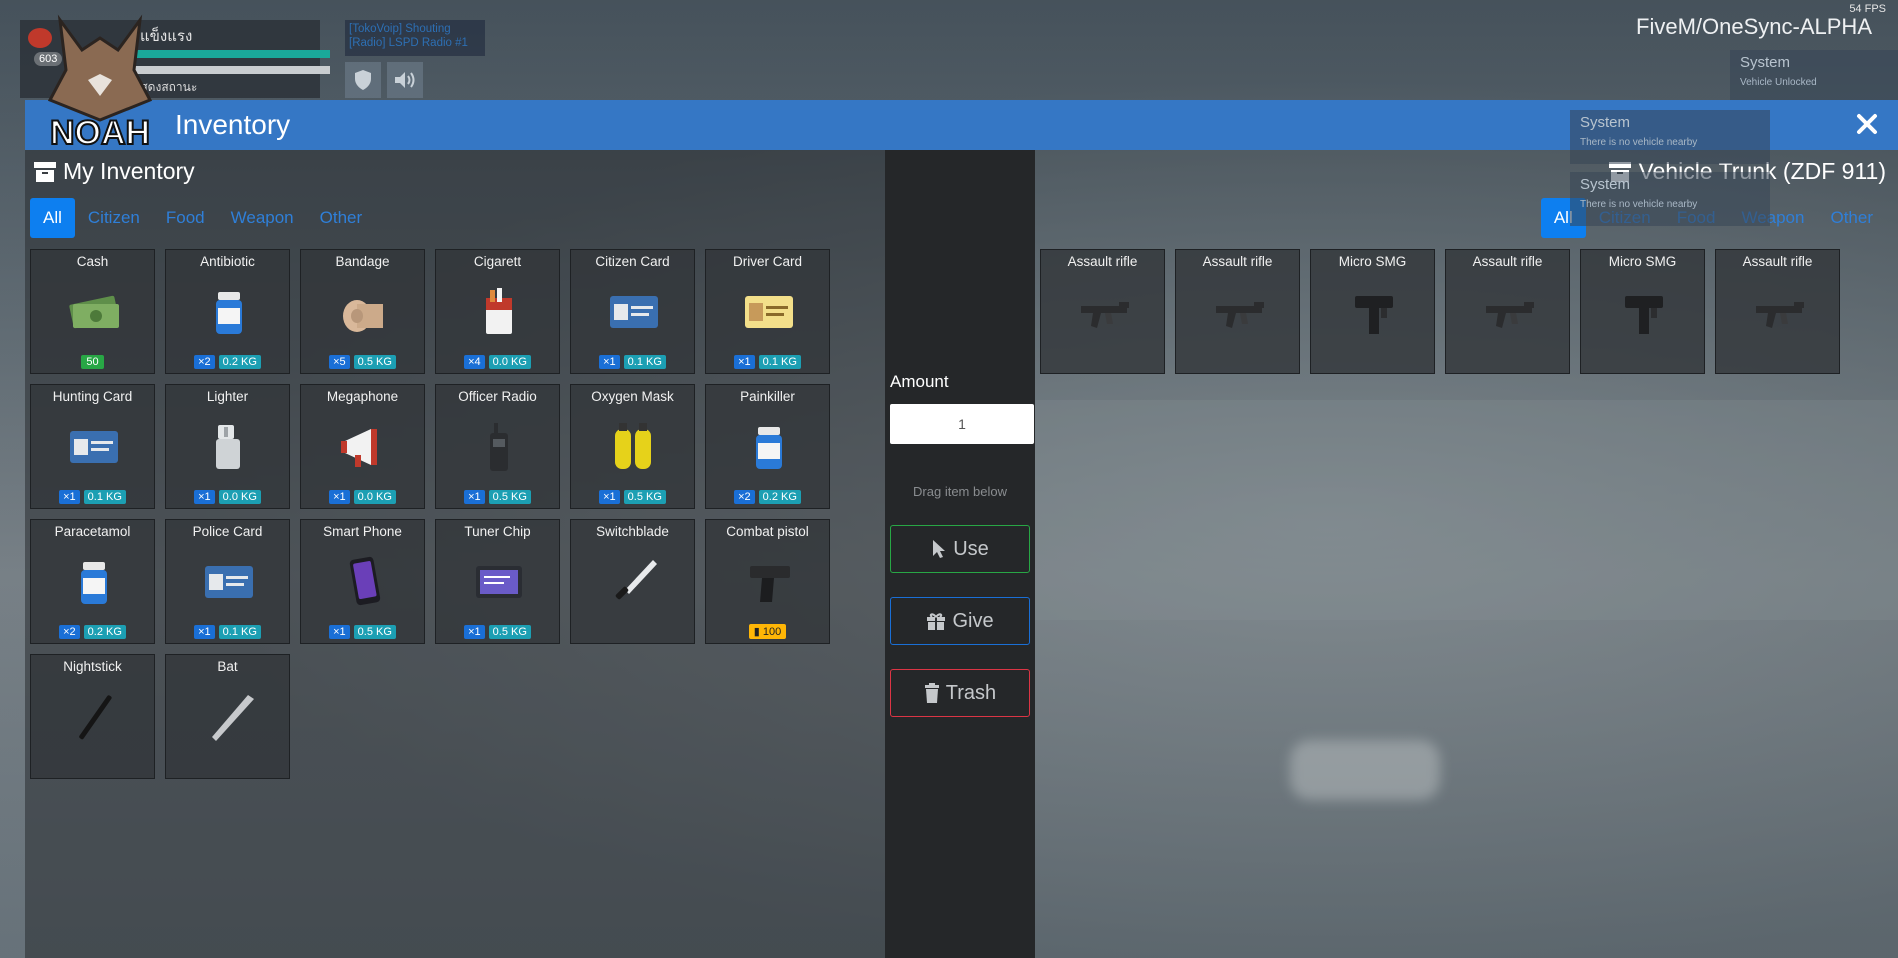  I want to click on cash-icon, so click(94, 312).